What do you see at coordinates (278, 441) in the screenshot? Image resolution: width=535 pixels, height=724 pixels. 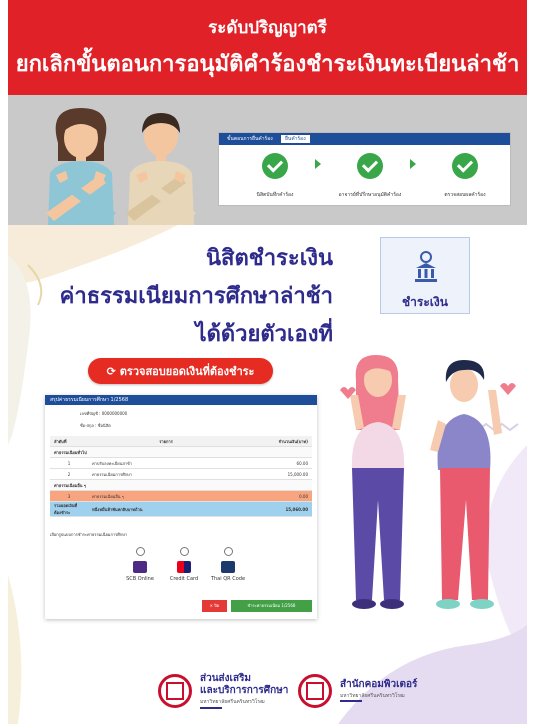 I see `col-amount: จำนวนเงิน(บาท)` at bounding box center [278, 441].